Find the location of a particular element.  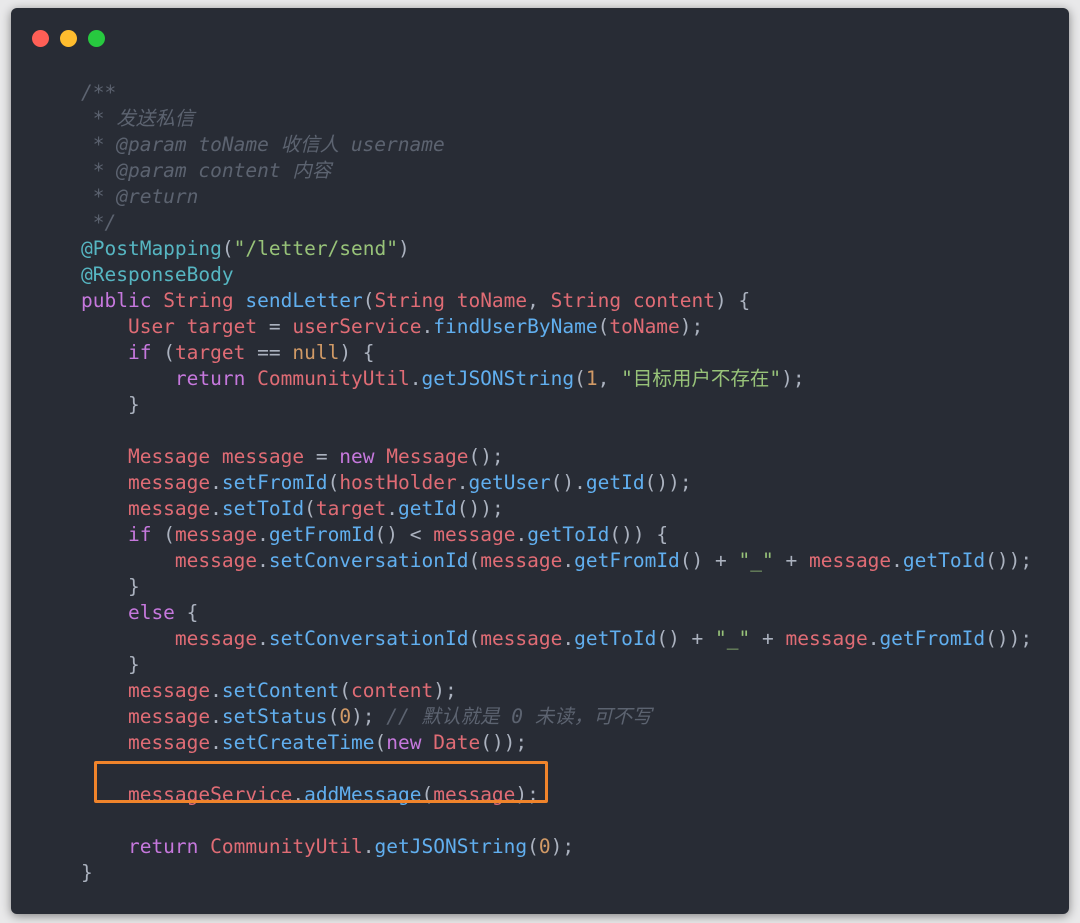

code-token: content is located at coordinates (392, 690).